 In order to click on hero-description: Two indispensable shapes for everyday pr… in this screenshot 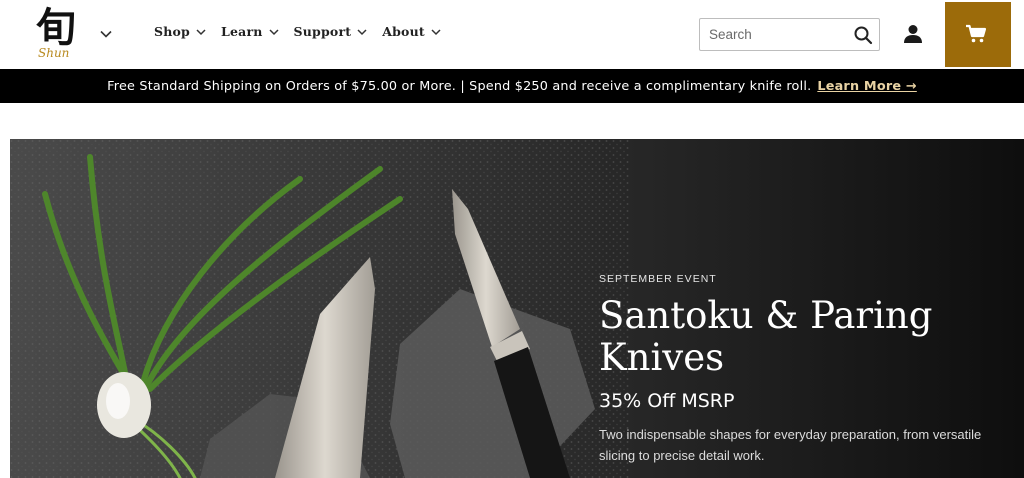, I will do `click(790, 445)`.